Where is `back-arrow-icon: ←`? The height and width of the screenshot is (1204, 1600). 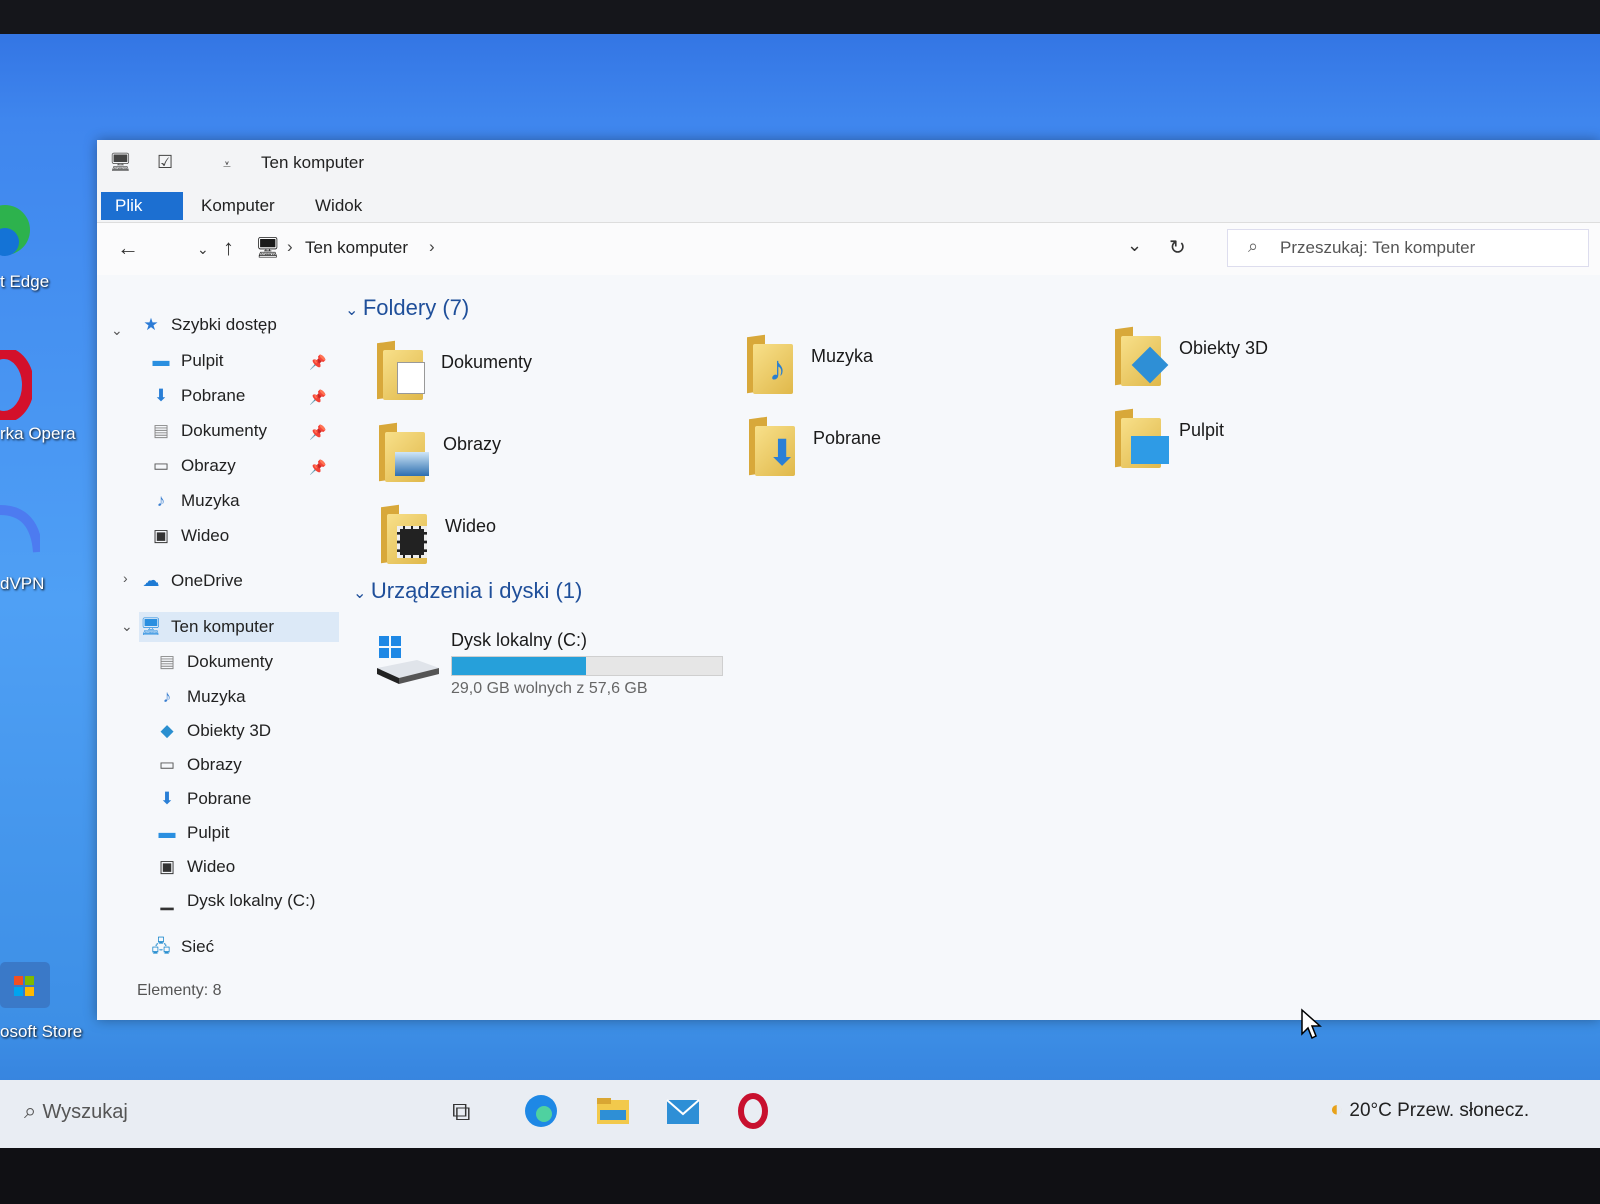 back-arrow-icon: ← is located at coordinates (128, 248).